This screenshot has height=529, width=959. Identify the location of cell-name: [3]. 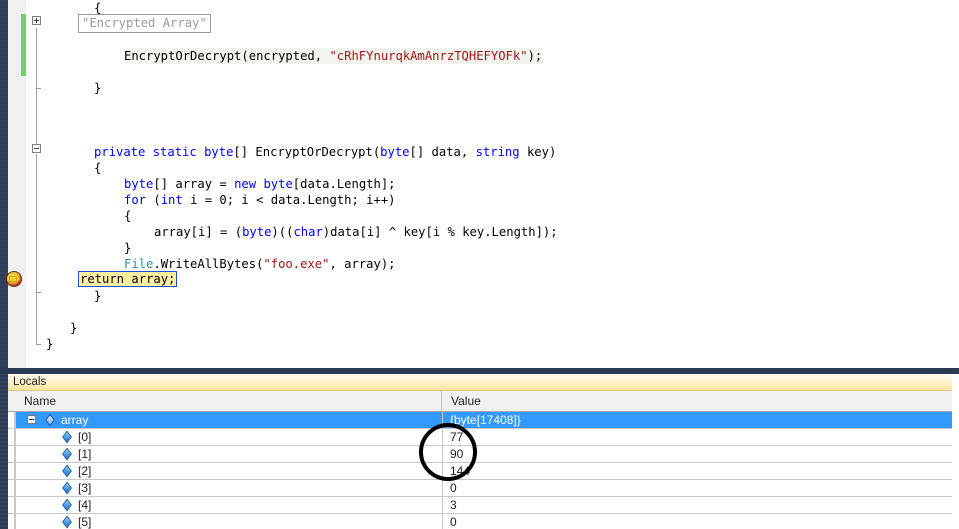
(229, 488).